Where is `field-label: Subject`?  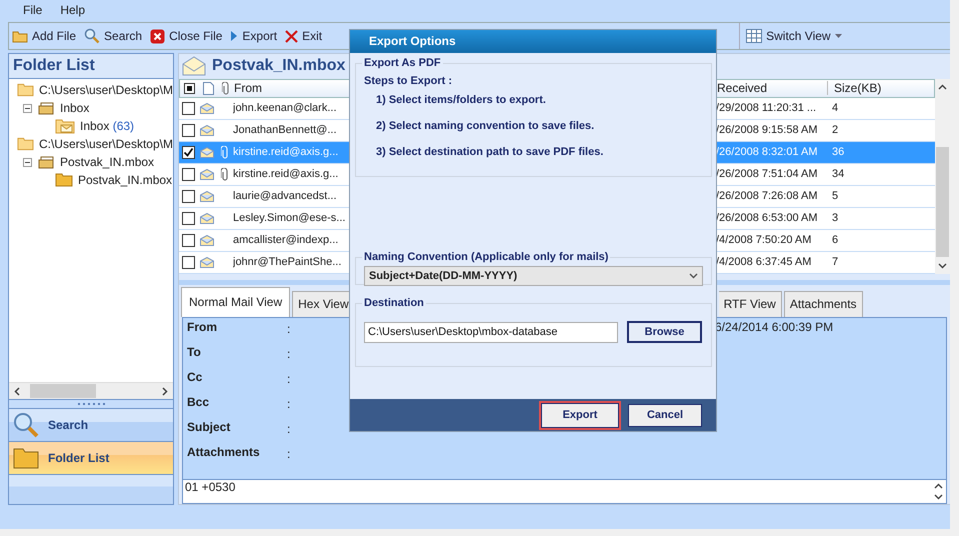
field-label: Subject is located at coordinates (209, 428).